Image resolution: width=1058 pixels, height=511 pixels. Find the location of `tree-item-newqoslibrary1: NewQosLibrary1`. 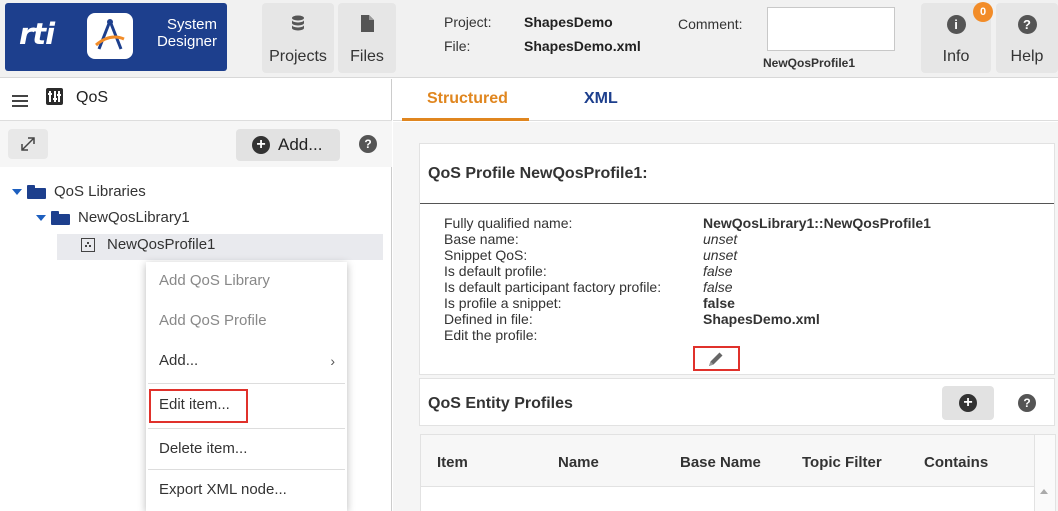

tree-item-newqoslibrary1: NewQosLibrary1 is located at coordinates (113, 222).